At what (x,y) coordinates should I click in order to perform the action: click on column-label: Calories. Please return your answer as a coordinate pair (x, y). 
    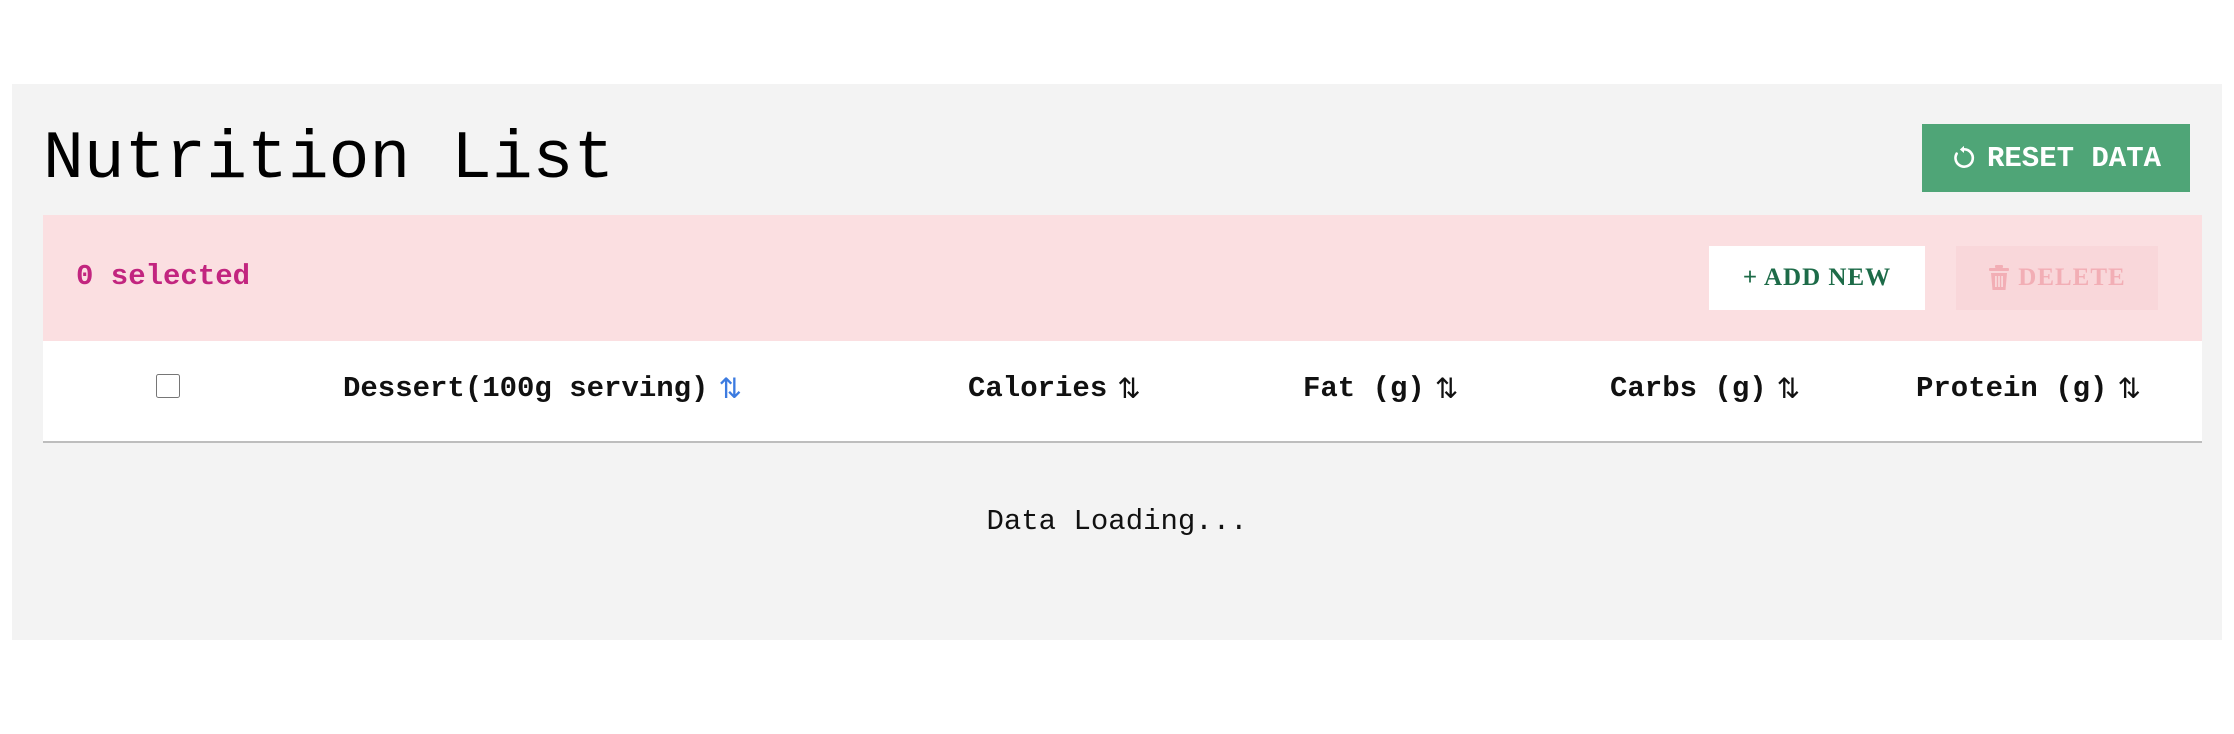
    Looking at the image, I should click on (1038, 388).